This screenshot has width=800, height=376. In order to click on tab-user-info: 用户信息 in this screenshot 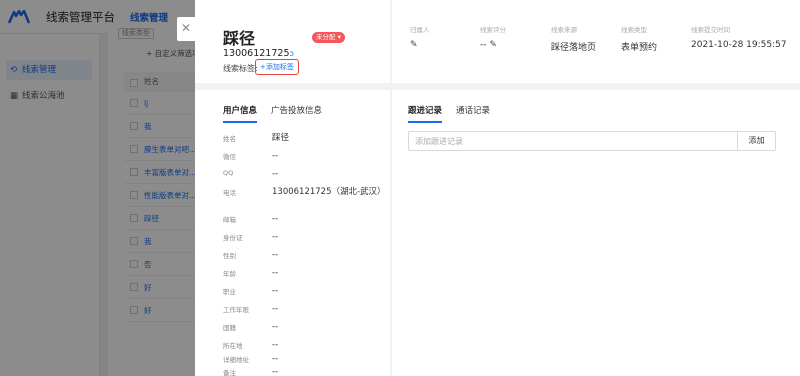, I will do `click(240, 113)`.